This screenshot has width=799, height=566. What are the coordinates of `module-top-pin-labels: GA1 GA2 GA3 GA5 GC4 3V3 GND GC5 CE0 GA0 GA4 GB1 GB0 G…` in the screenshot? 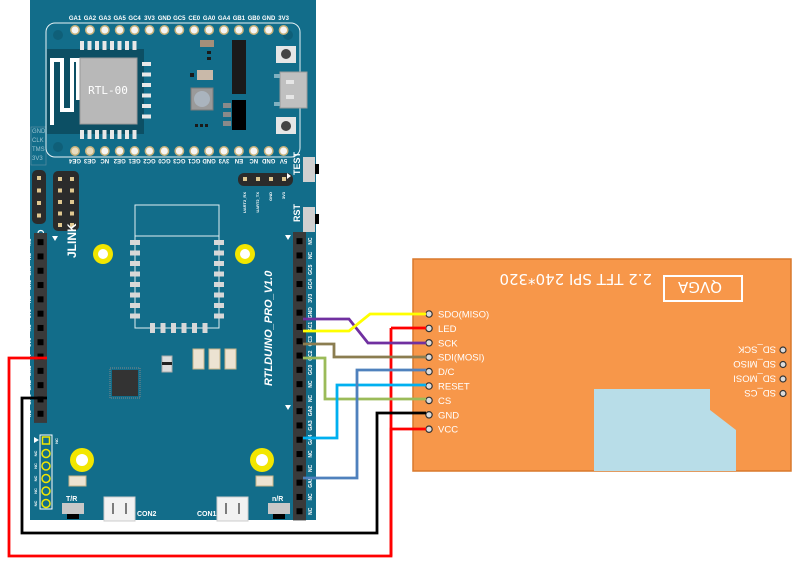 It's located at (179, 19).